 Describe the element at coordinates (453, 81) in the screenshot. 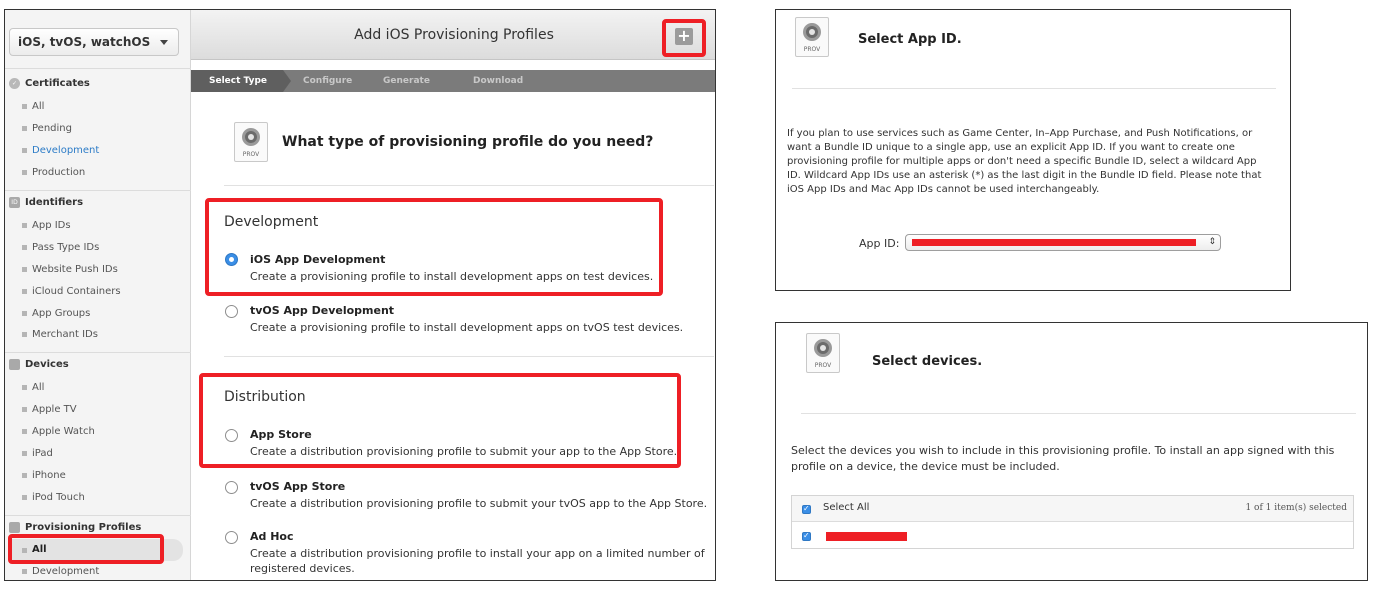

I see `wizard-steps: Select Type Configure Generate Download` at that location.